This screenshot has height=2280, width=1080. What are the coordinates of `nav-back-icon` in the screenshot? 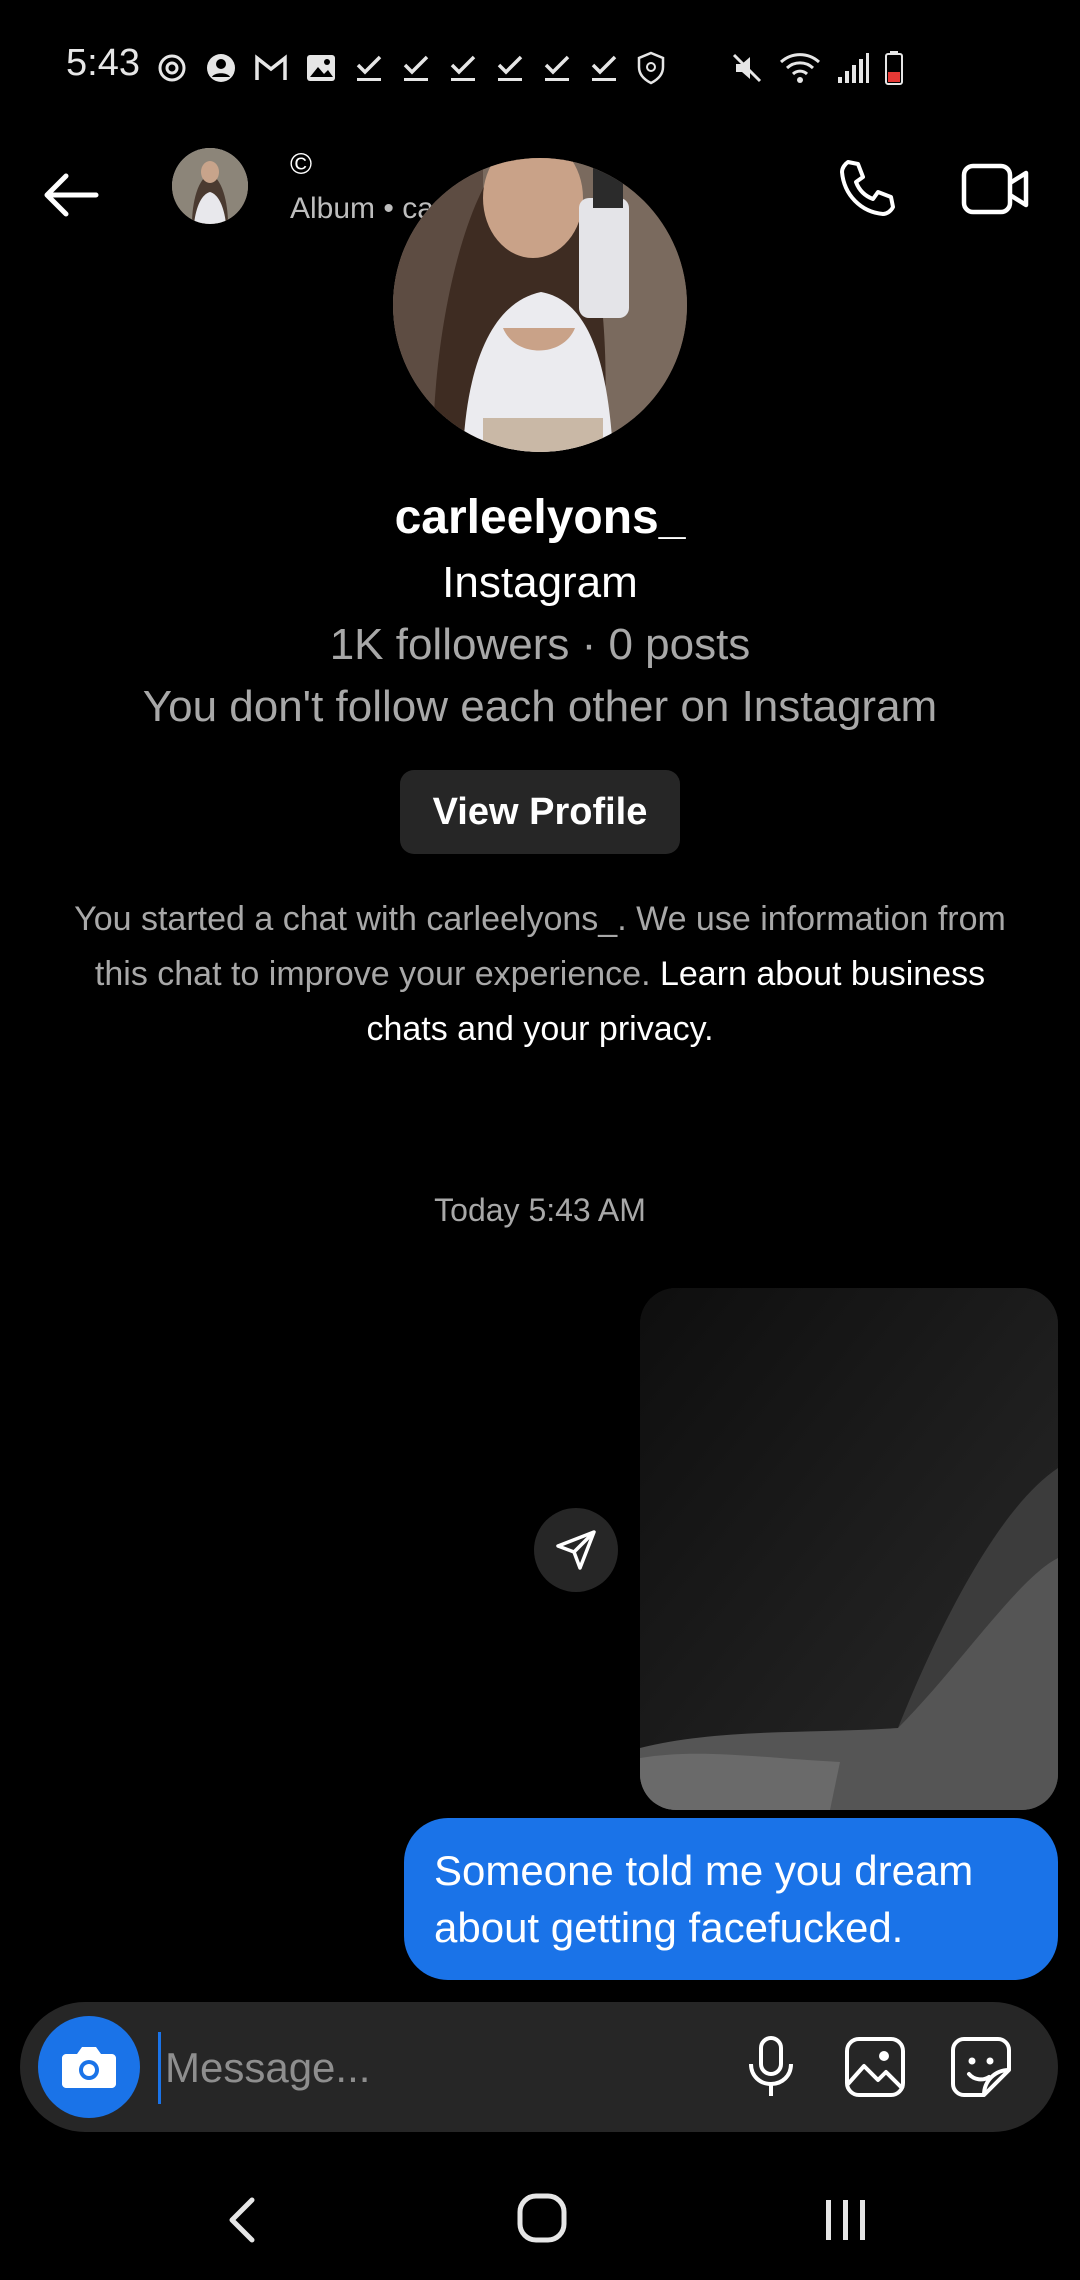 It's located at (242, 2220).